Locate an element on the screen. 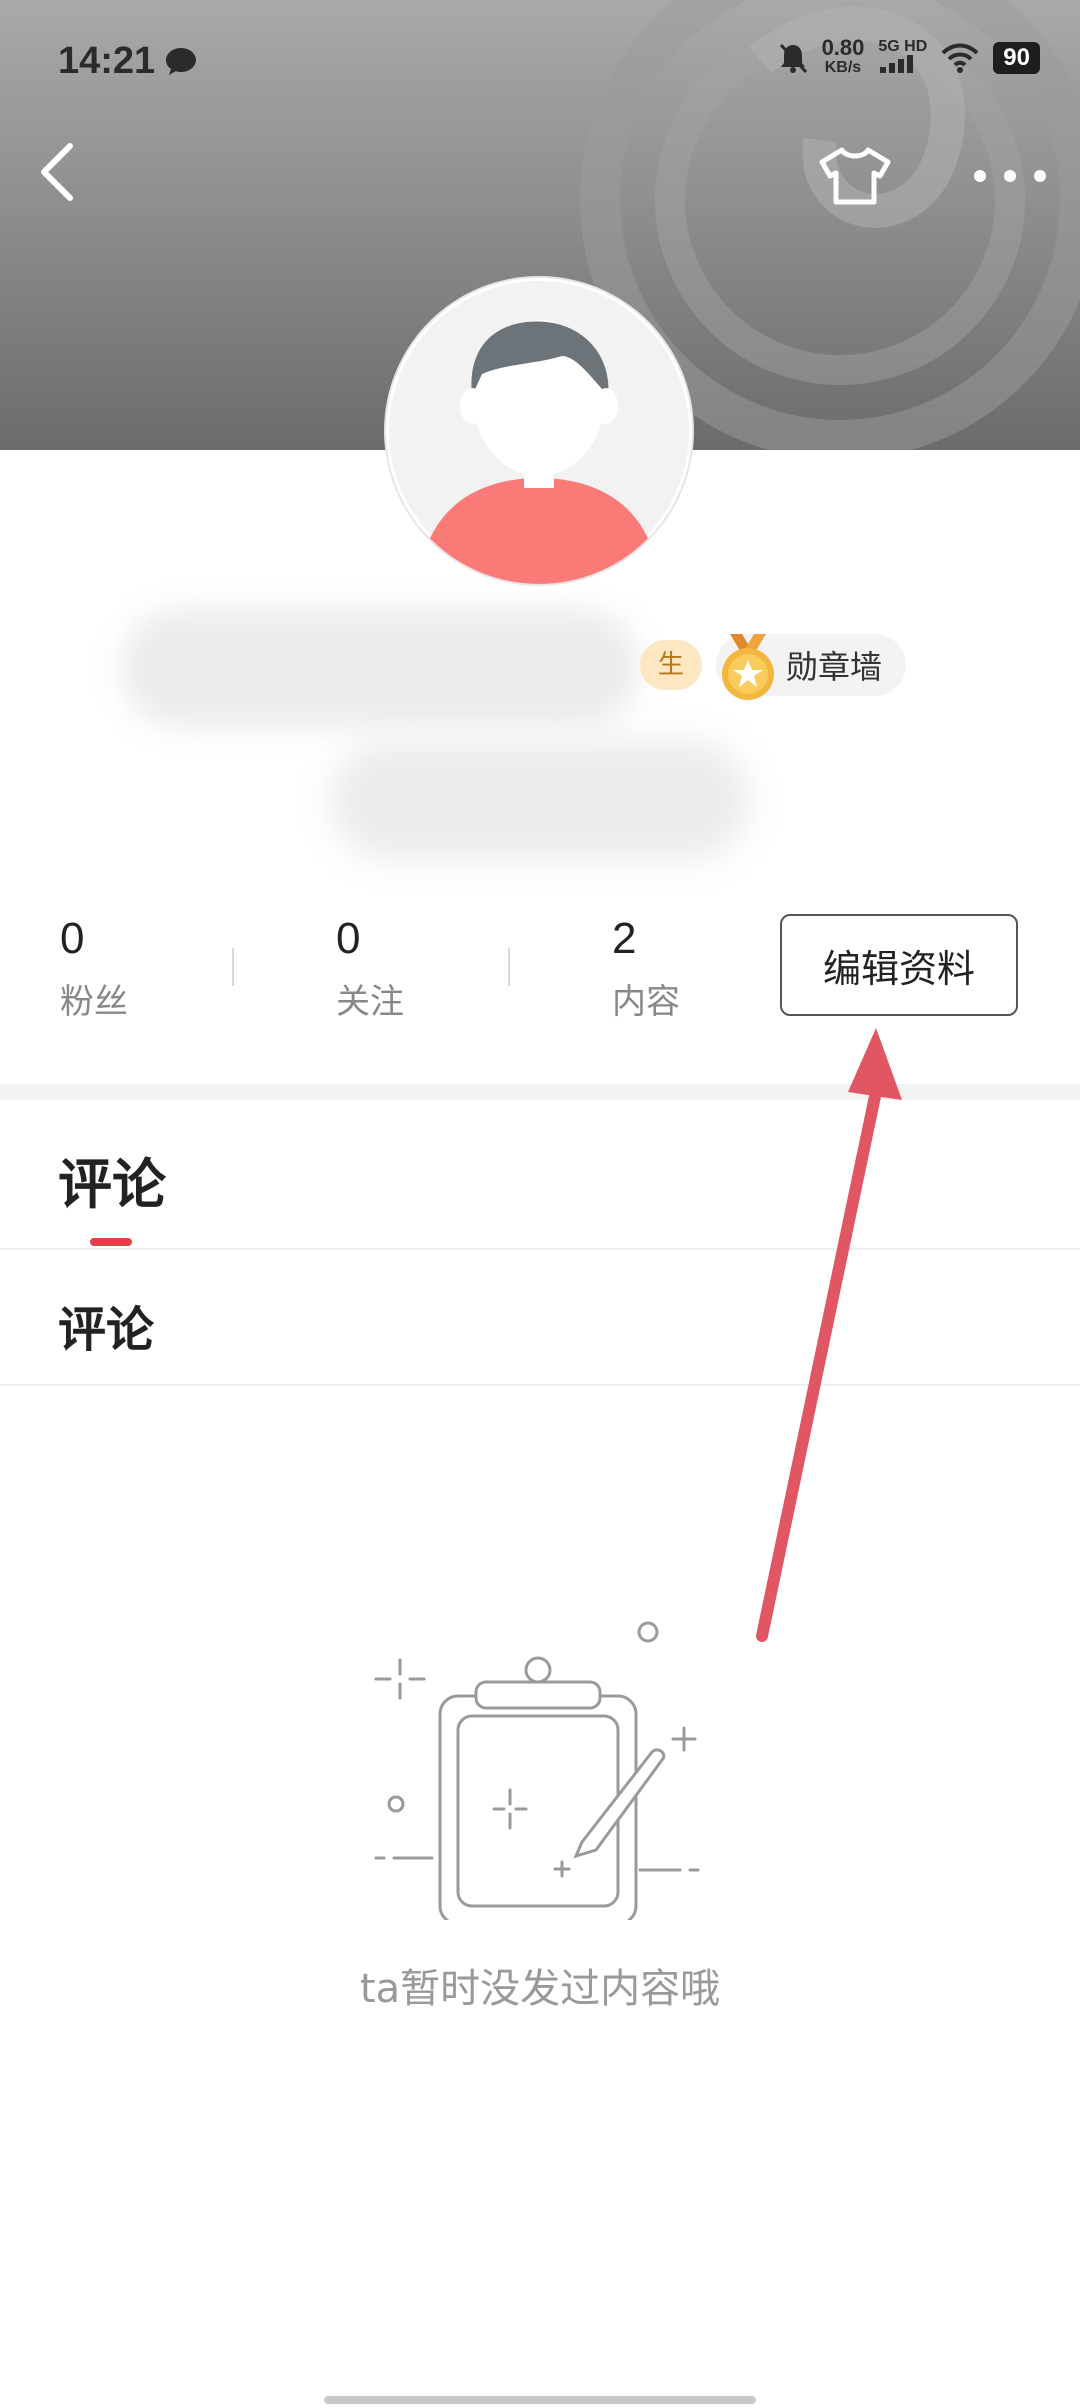  bio-redacted is located at coordinates (540, 800).